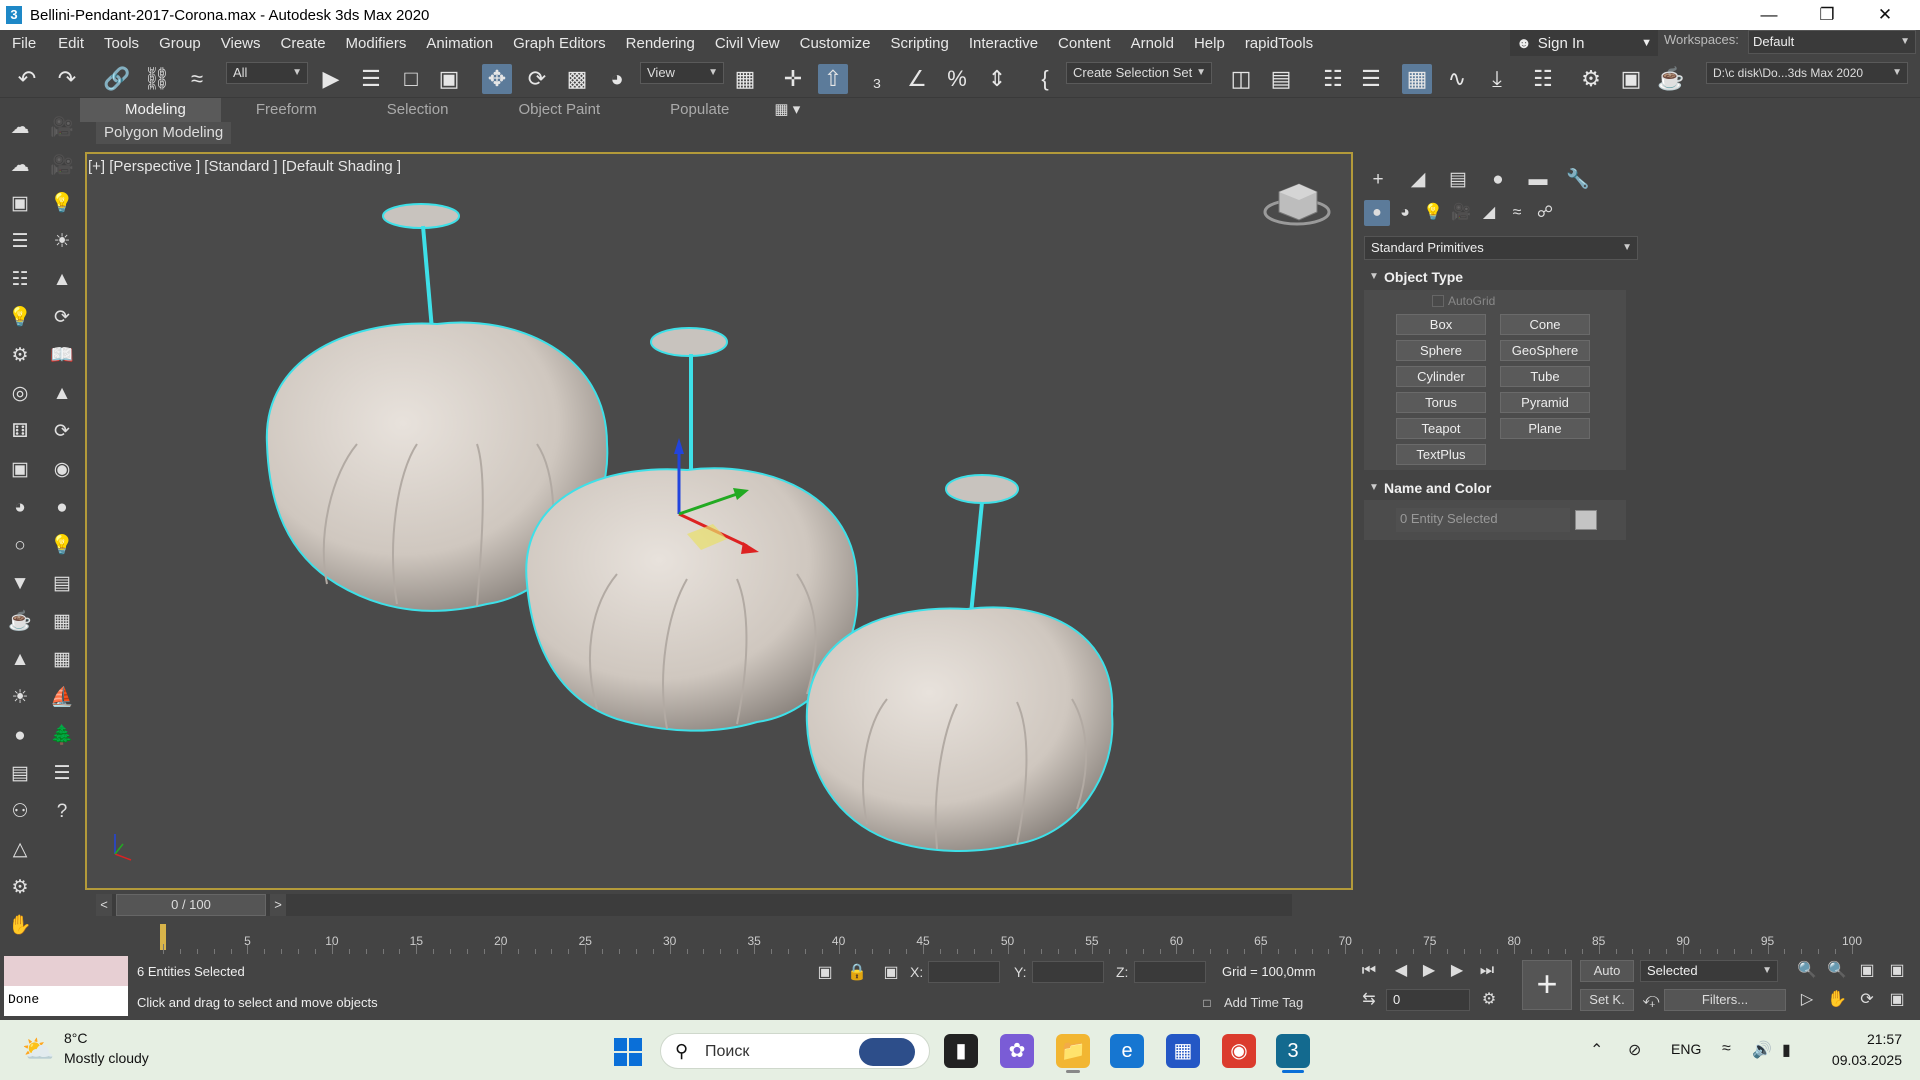 This screenshot has width=1920, height=1080. What do you see at coordinates (1762, 1050) in the screenshot?
I see `volume-icon: 🔊` at bounding box center [1762, 1050].